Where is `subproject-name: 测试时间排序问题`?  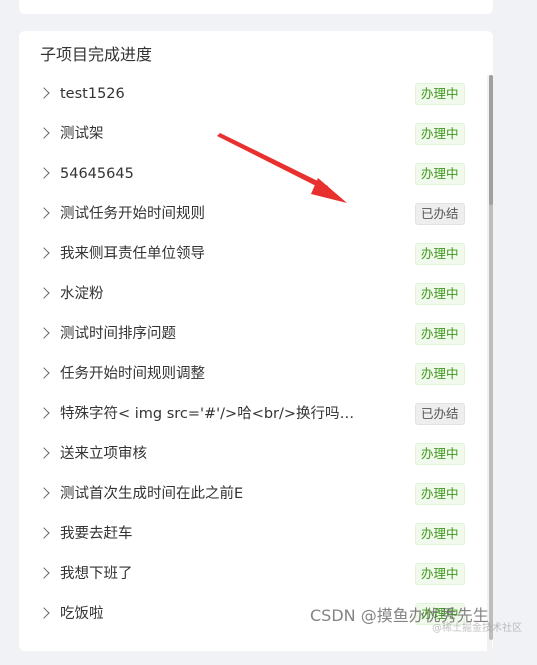 subproject-name: 测试时间排序问题 is located at coordinates (118, 334).